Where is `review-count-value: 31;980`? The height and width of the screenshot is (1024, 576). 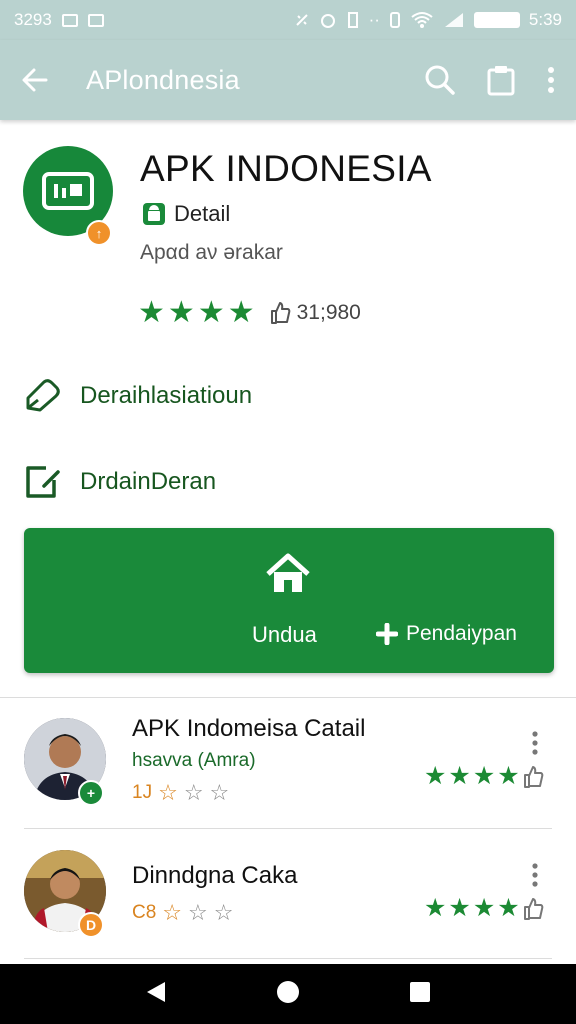
review-count-value: 31;980 is located at coordinates (328, 312).